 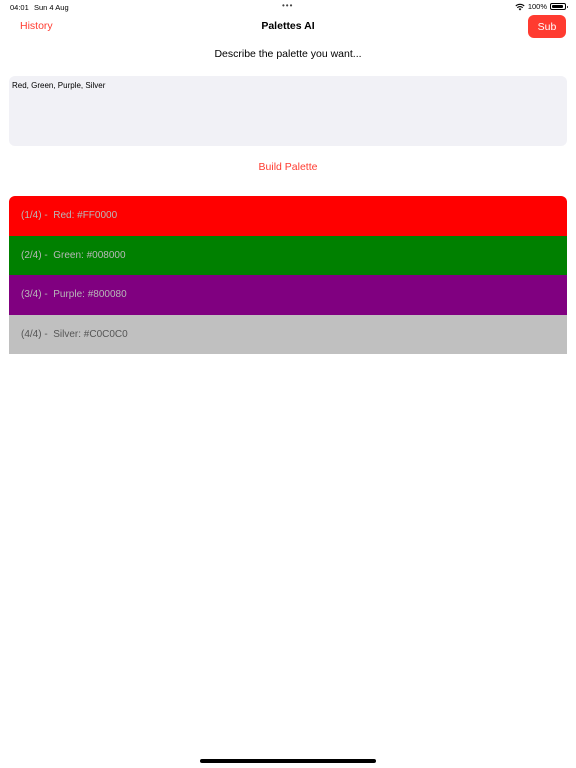 What do you see at coordinates (90, 334) in the screenshot?
I see `palette-row-label: Silver: #C0C0C0` at bounding box center [90, 334].